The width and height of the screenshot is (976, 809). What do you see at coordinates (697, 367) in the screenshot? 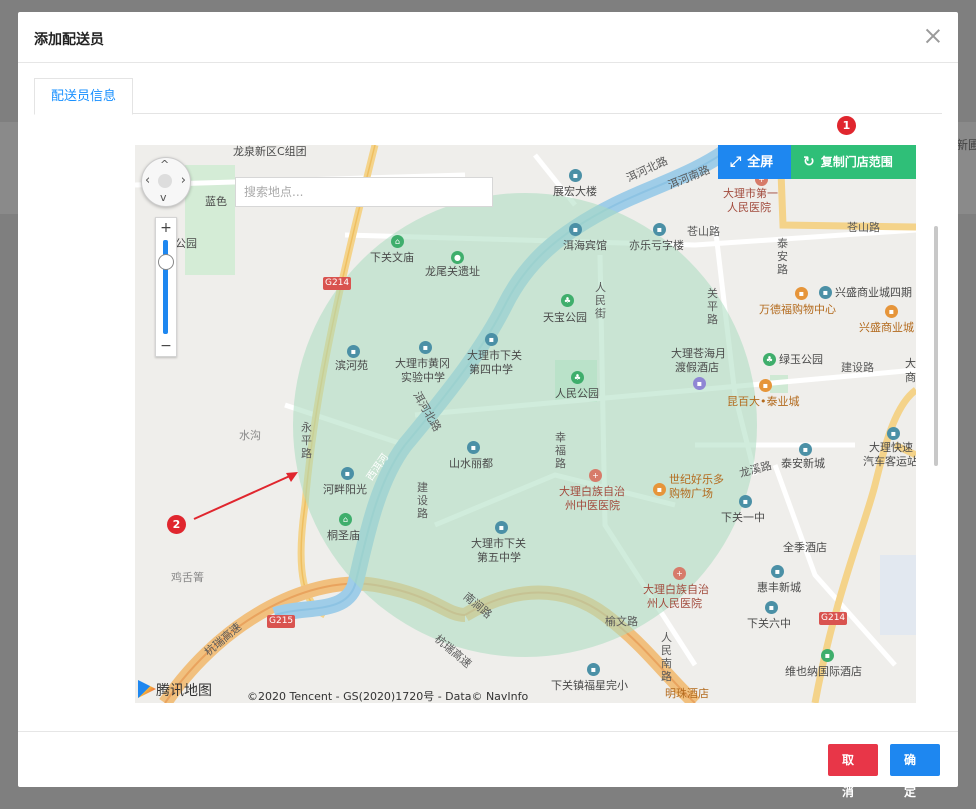
I see `map-label: 渡假酒店` at bounding box center [697, 367].